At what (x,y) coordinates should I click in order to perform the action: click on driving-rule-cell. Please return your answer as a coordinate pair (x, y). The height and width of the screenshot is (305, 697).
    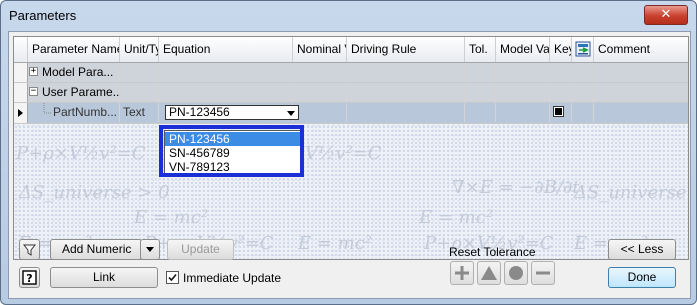
    Looking at the image, I should click on (406, 112).